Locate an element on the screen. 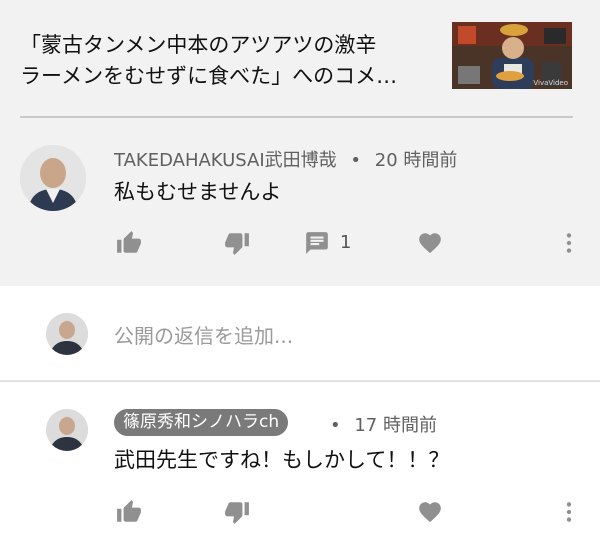 This screenshot has height=544, width=600. reply-timestamp: 17 時間前 is located at coordinates (395, 425).